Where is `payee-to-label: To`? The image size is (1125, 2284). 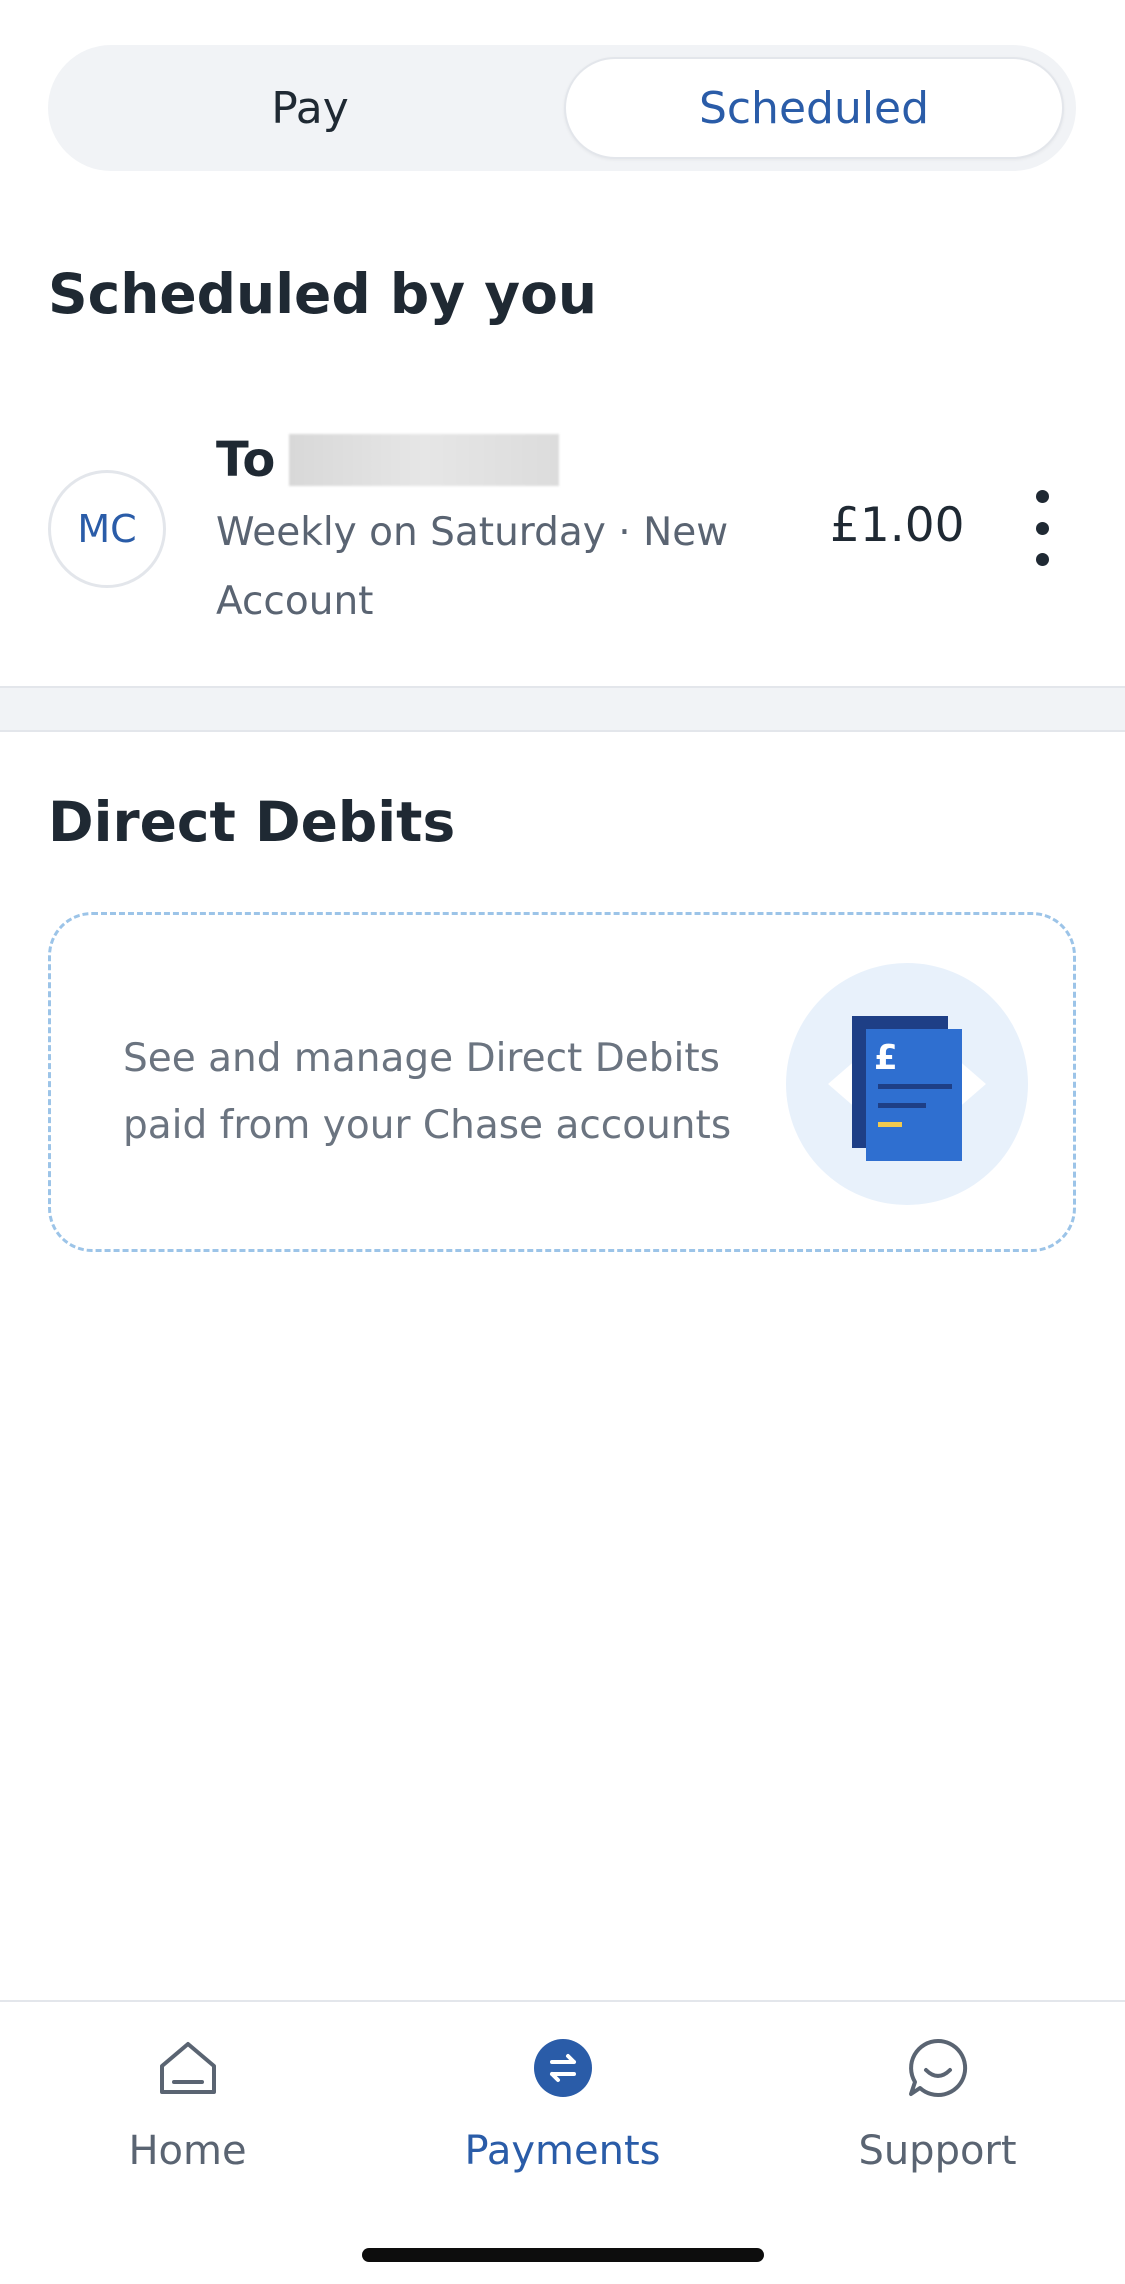
payee-to-label: To is located at coordinates (246, 460).